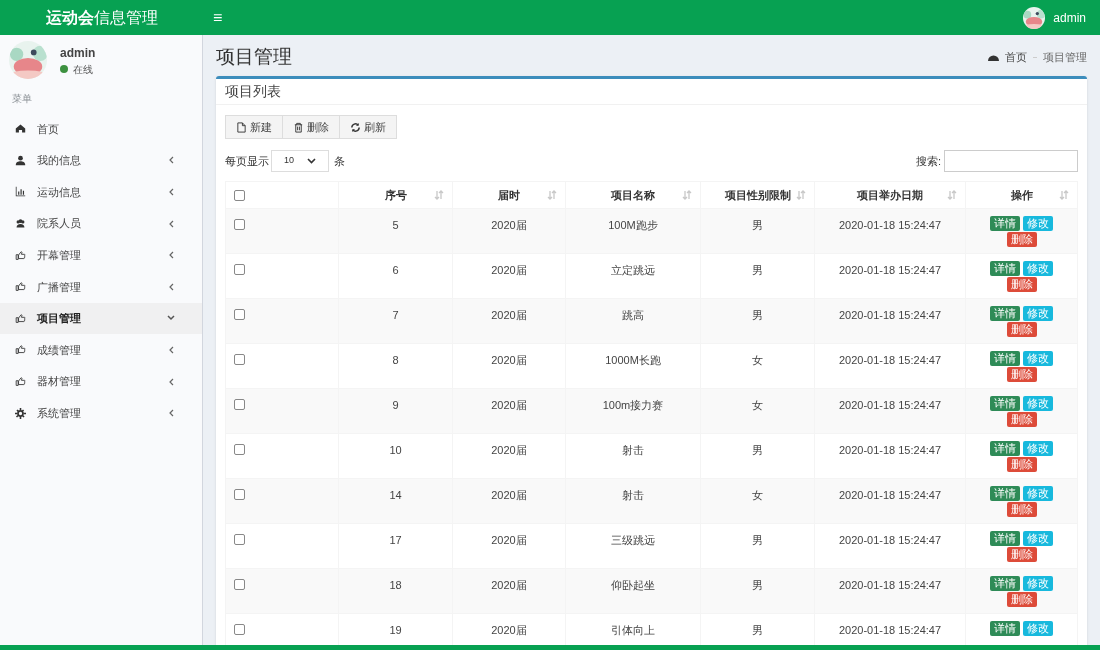  What do you see at coordinates (1011, 161) in the screenshot?
I see `search-field` at bounding box center [1011, 161].